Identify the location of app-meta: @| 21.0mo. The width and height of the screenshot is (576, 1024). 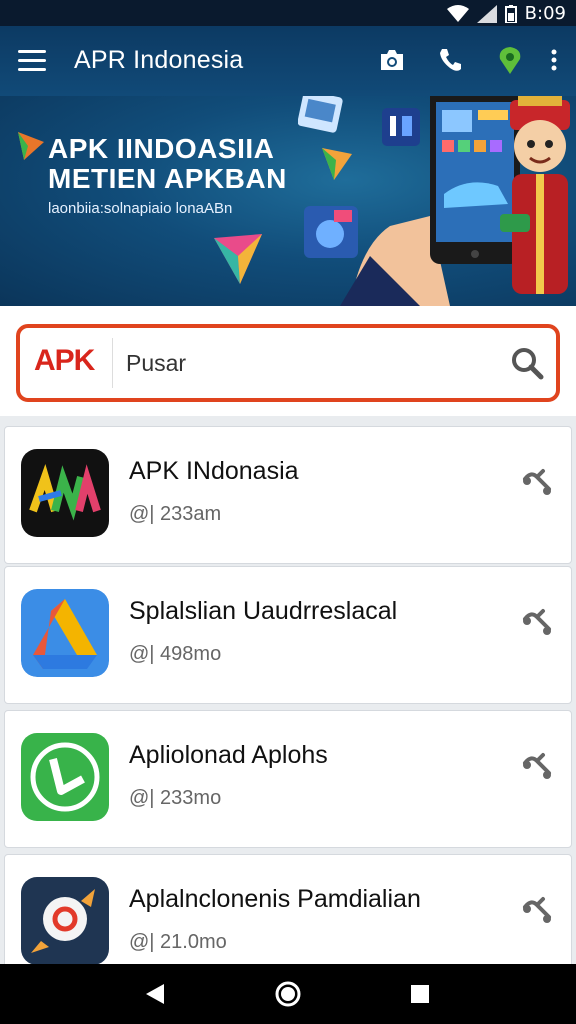
(178, 942).